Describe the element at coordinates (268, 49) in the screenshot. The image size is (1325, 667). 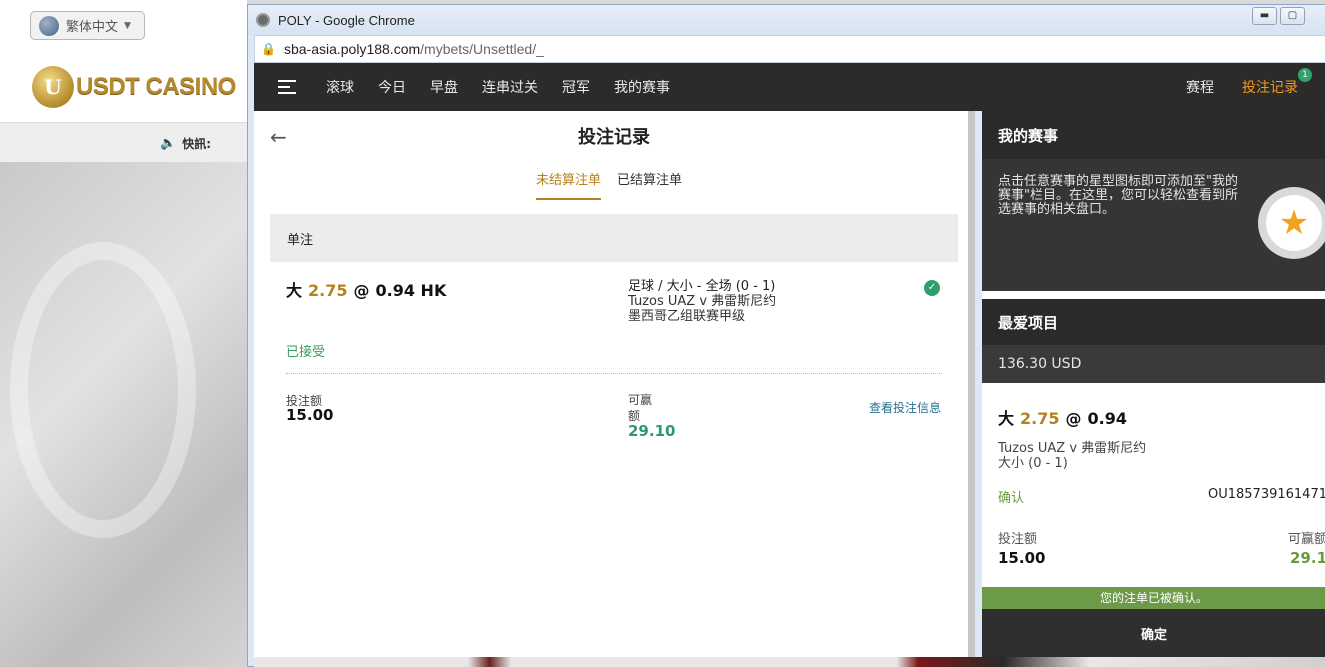
I see `lock-icon: 🔒` at that location.